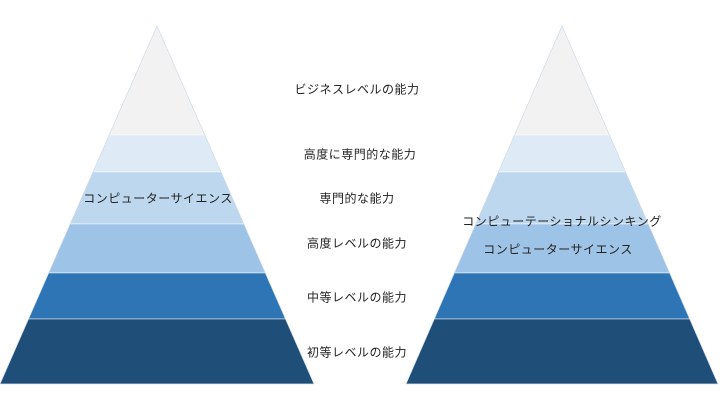 This screenshot has width=720, height=405. What do you see at coordinates (357, 352) in the screenshot?
I see `level-label-elementary: 初等レベルの能力` at bounding box center [357, 352].